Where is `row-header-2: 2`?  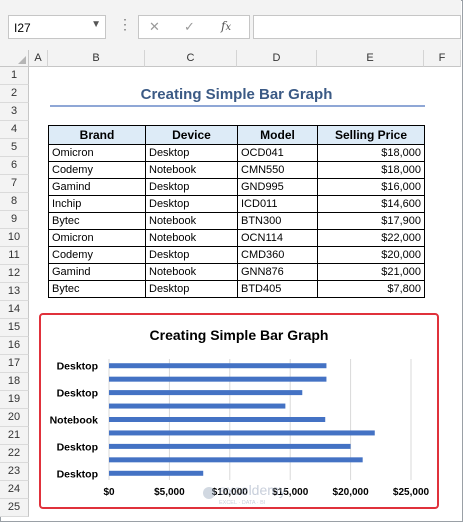
row-header-2: 2 is located at coordinates (14, 94).